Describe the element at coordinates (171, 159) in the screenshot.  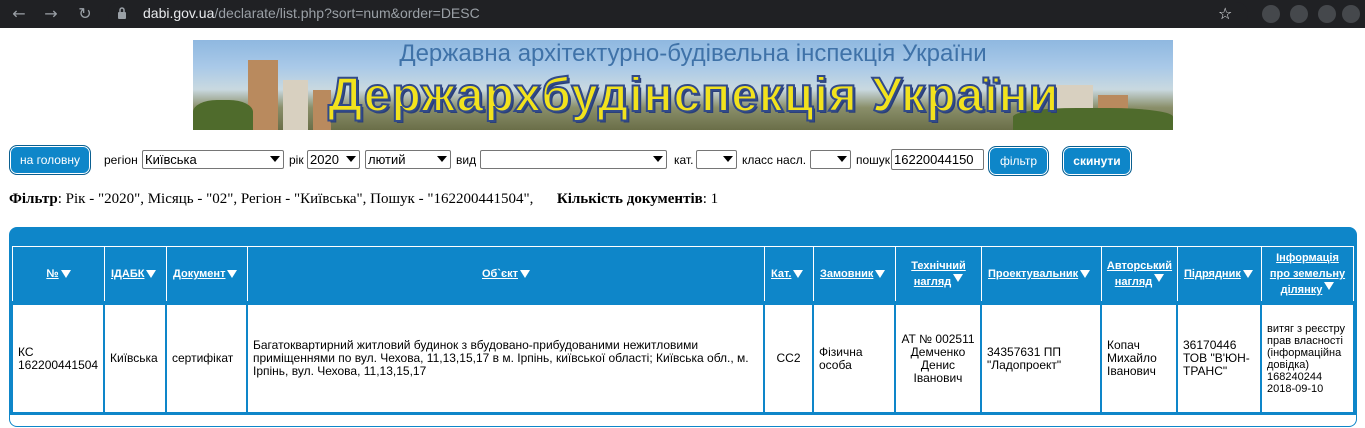
I see `region-value: Київська` at that location.